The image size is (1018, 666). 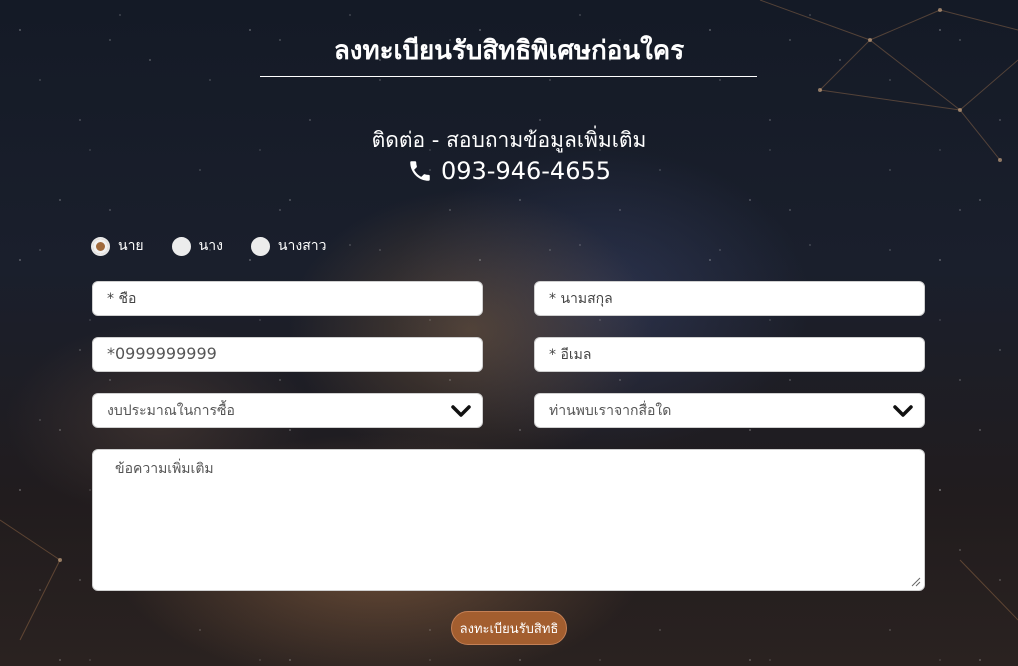 I want to click on source-select-value: ท่านพบเราจากสื่อใด, so click(x=610, y=410).